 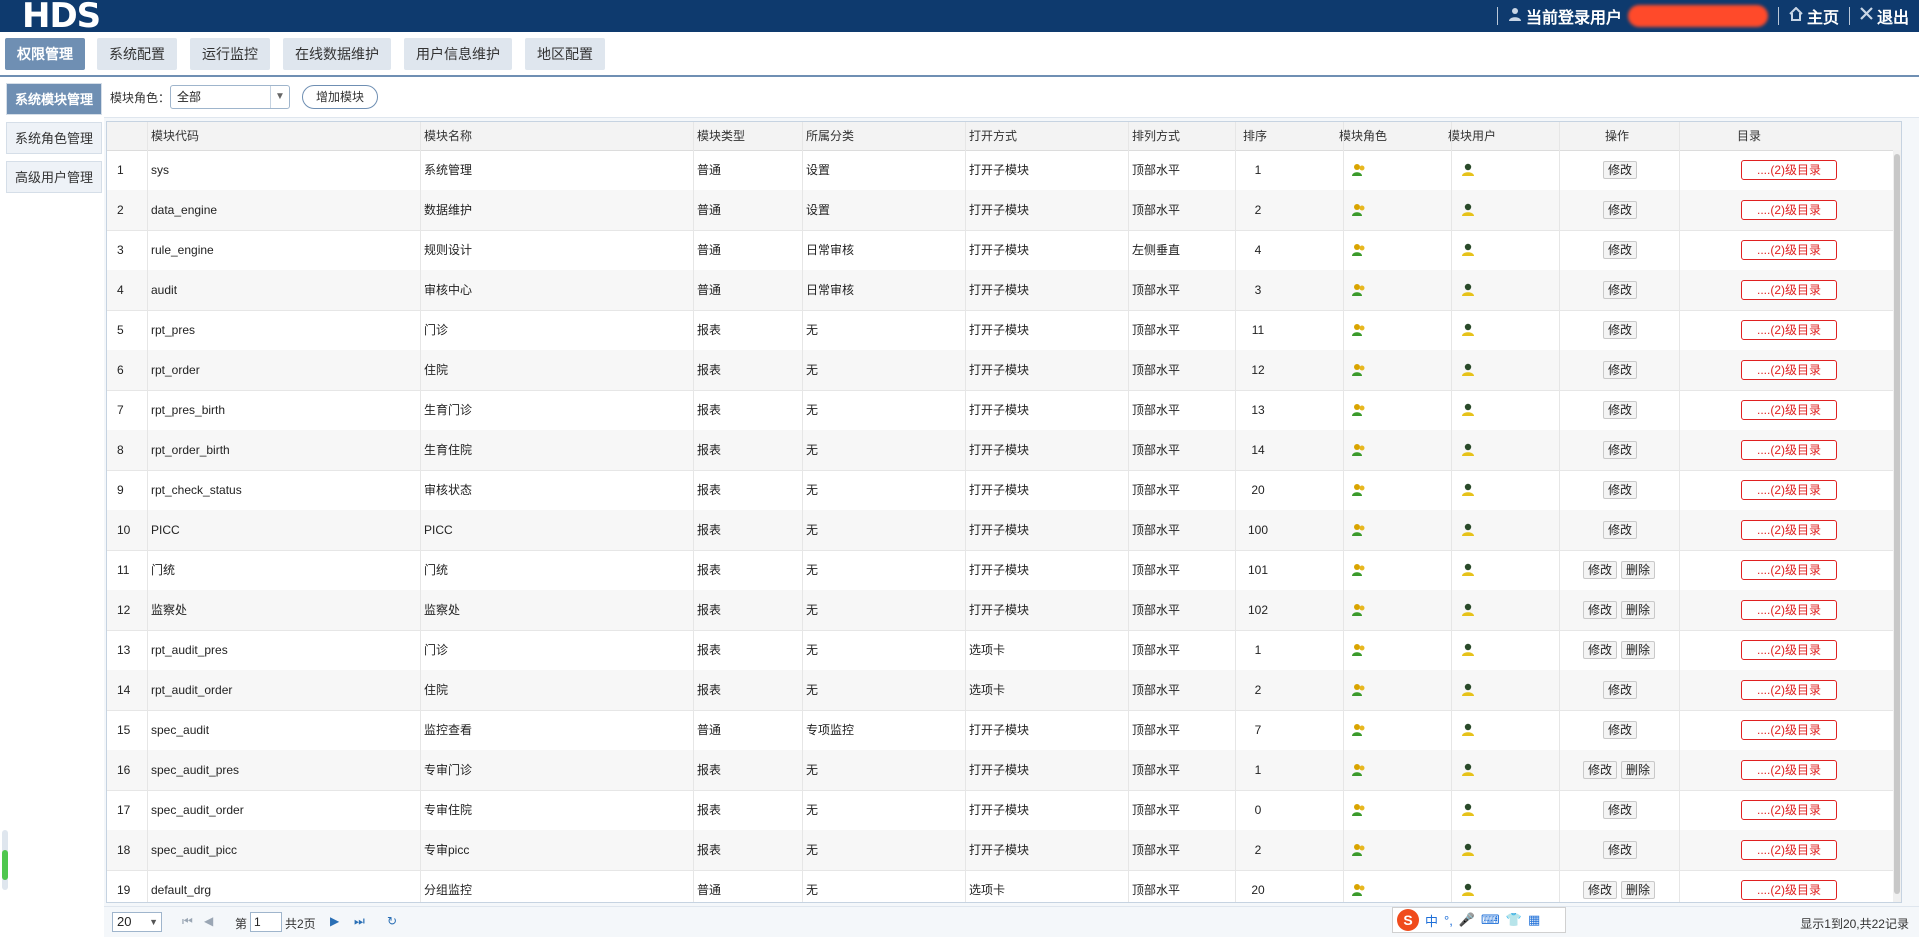 What do you see at coordinates (334, 921) in the screenshot?
I see `next-page-icon: ▶` at bounding box center [334, 921].